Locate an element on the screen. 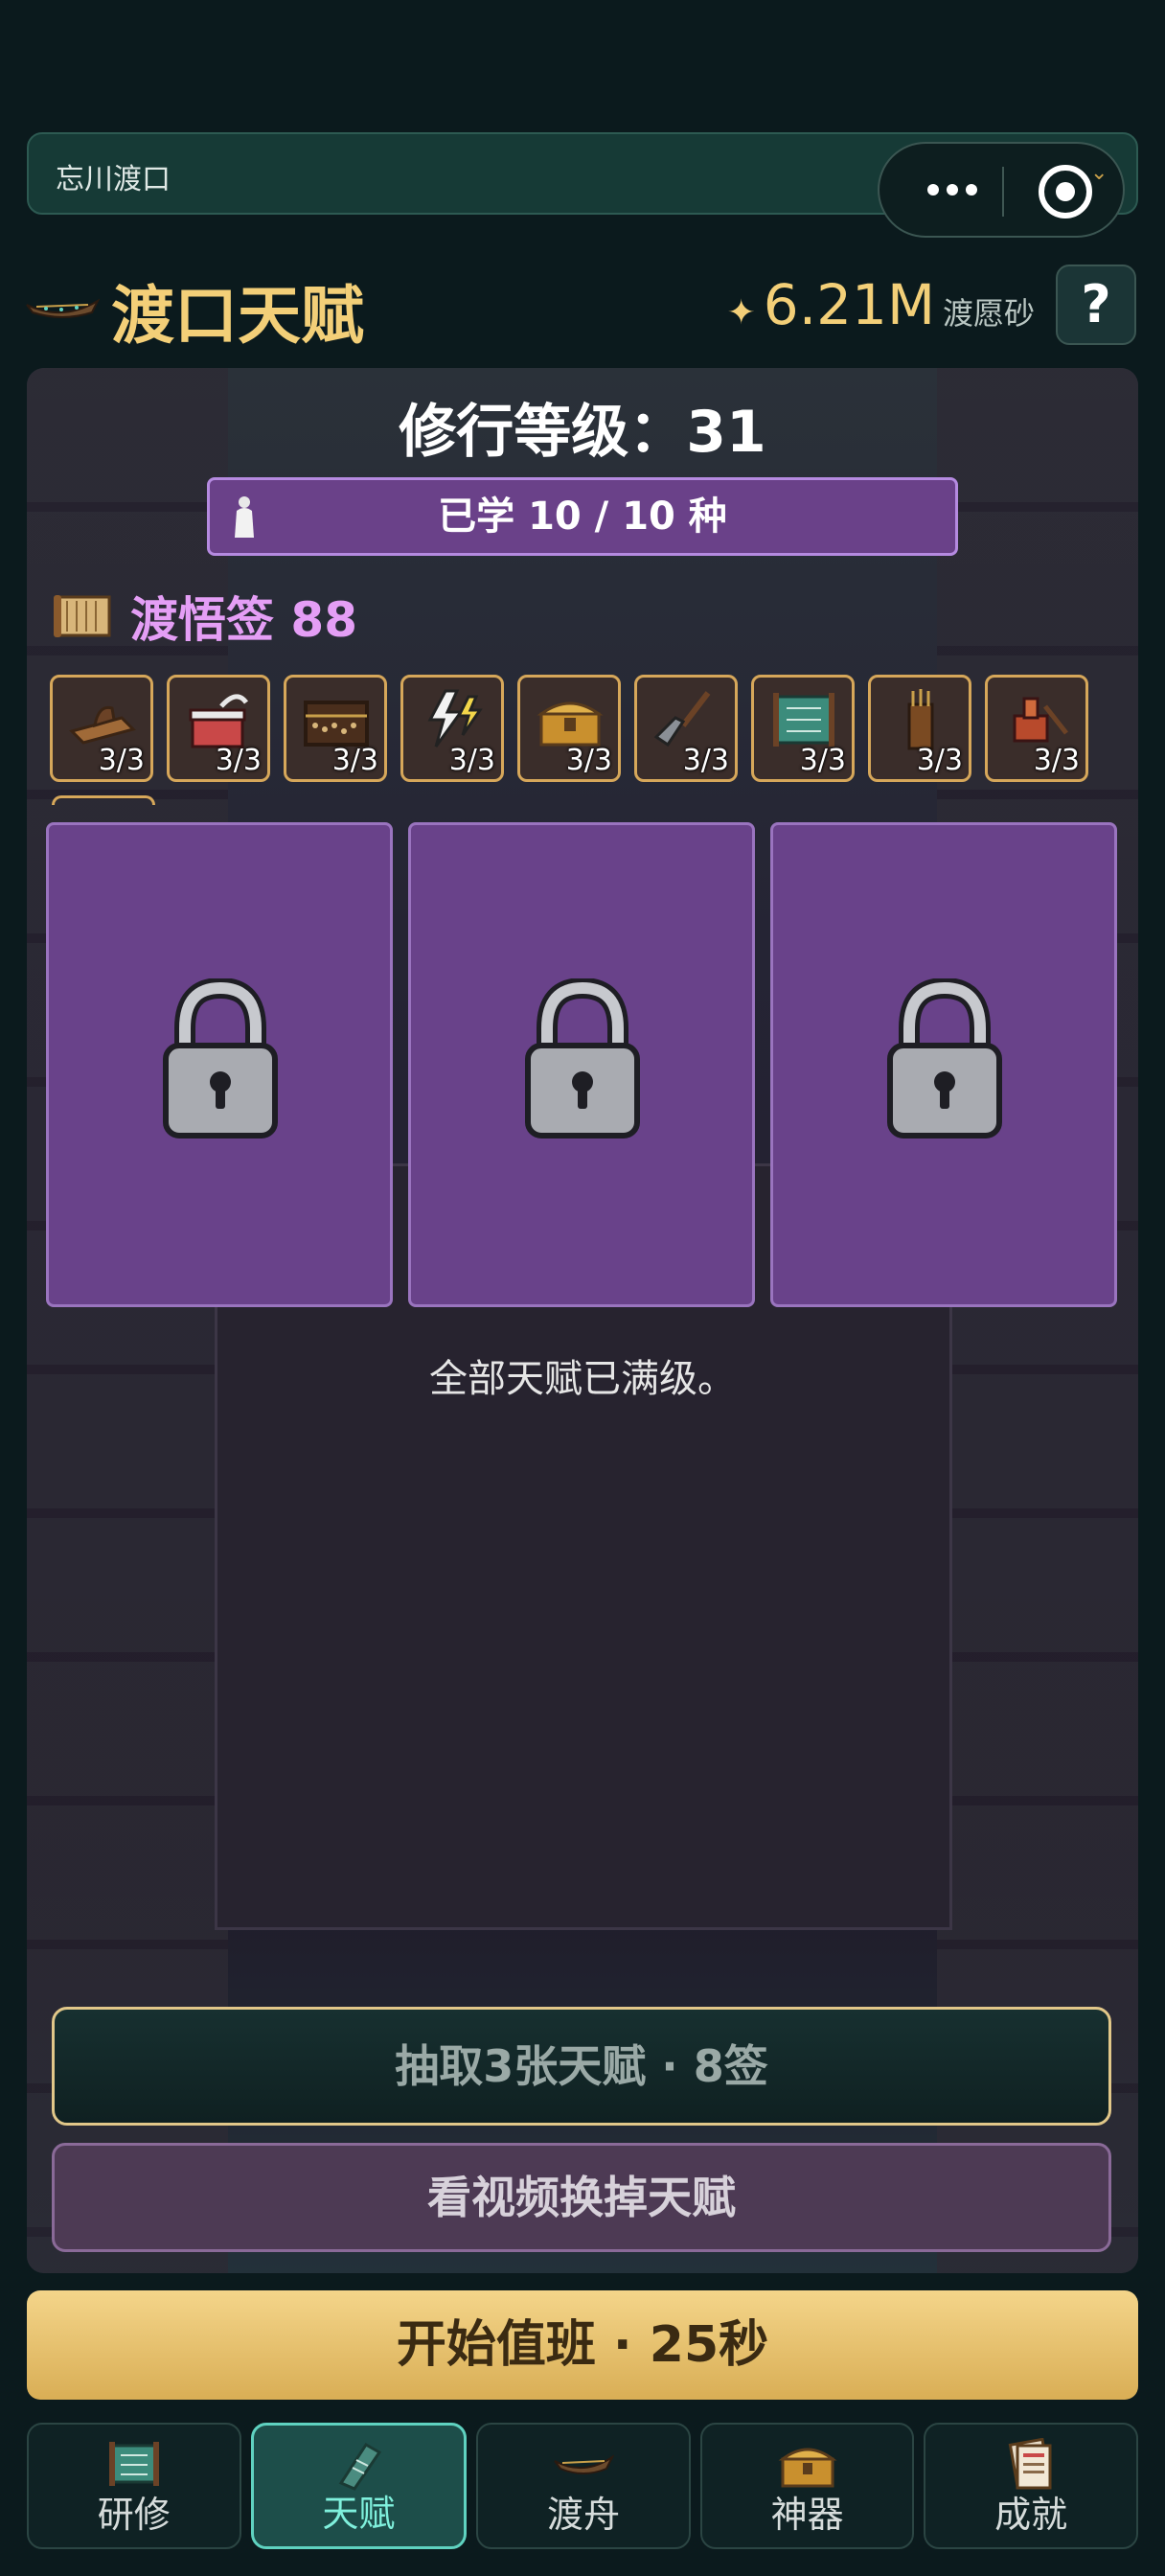 The width and height of the screenshot is (1165, 2576). tab-study: 研修 is located at coordinates (134, 2486).